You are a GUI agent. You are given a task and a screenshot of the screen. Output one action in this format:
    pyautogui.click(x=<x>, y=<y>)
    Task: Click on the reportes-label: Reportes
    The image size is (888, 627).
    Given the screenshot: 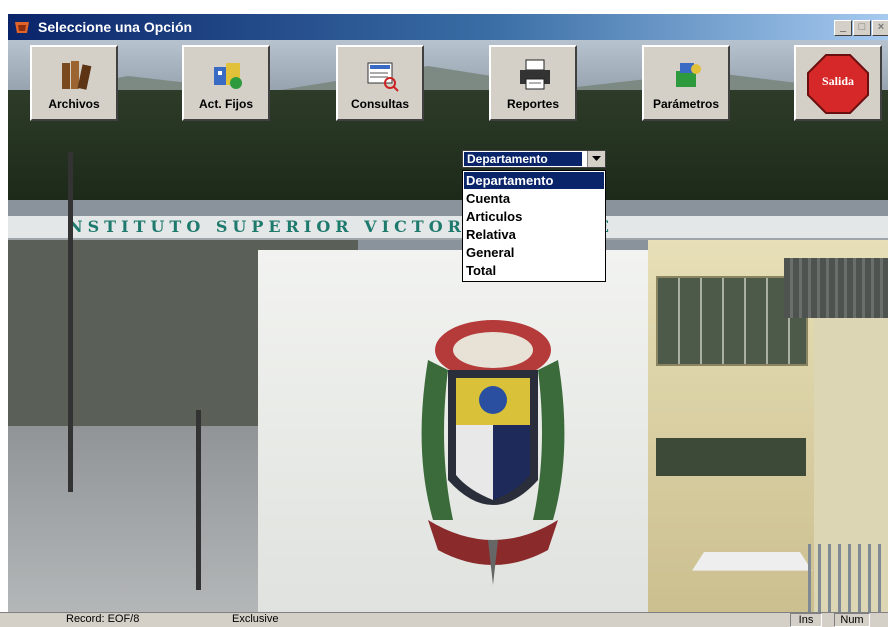 What is the action you would take?
    pyautogui.click(x=532, y=104)
    